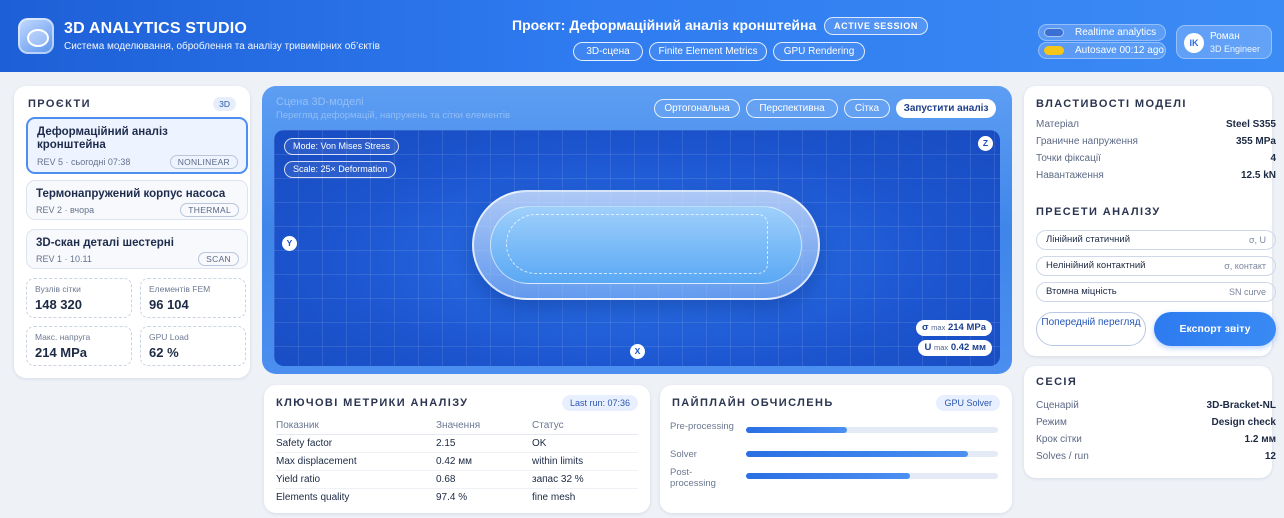  Describe the element at coordinates (637, 244) in the screenshot. I see `bracket-model-outline` at that location.